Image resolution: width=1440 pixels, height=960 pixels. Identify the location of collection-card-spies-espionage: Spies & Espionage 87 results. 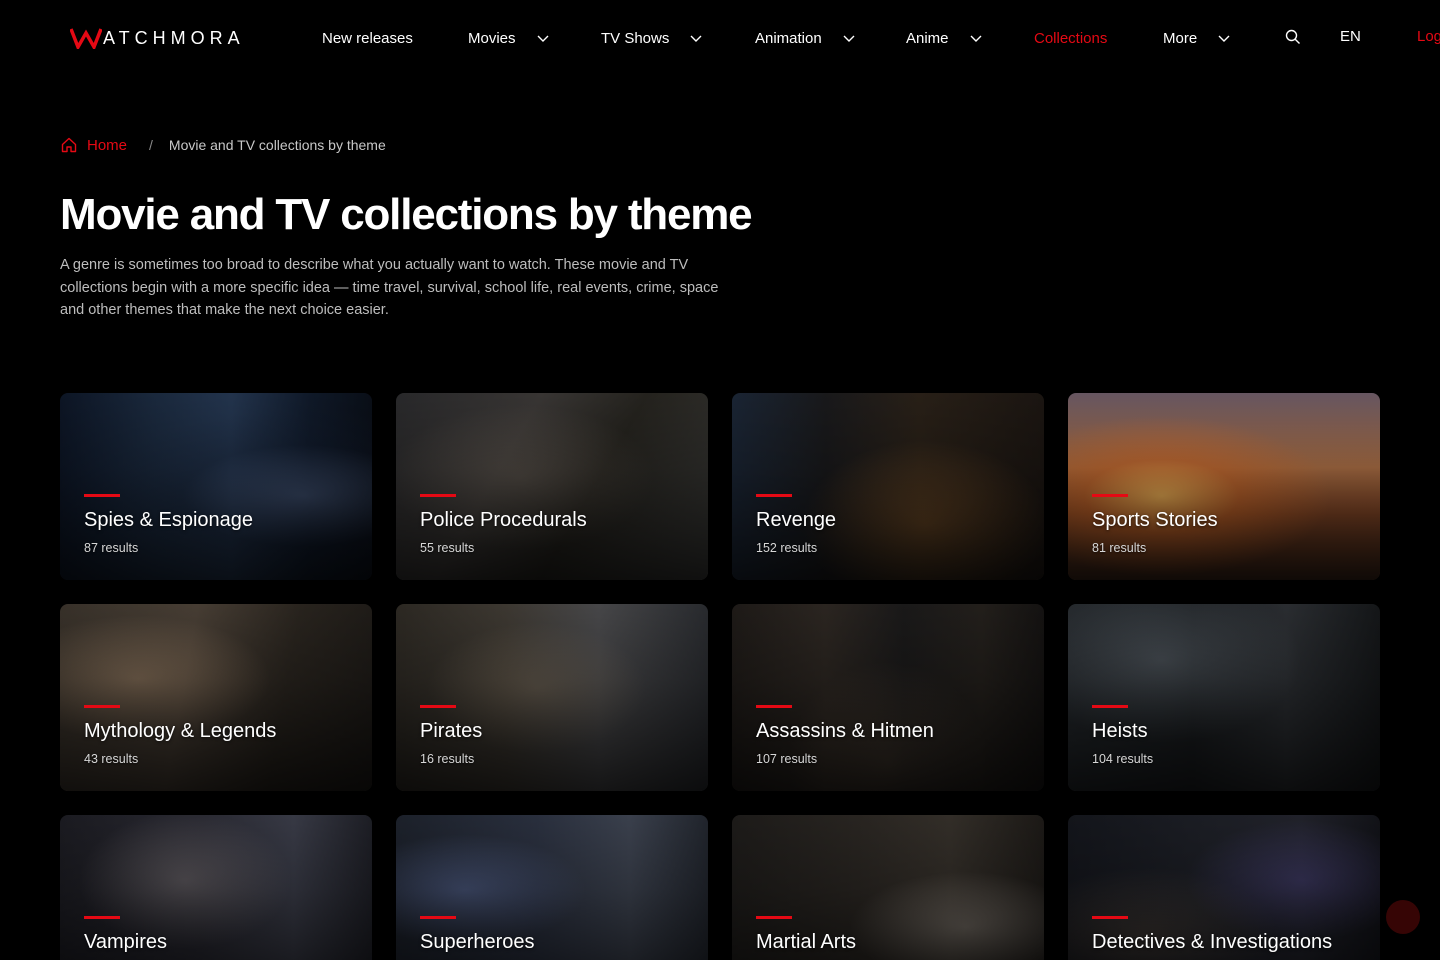
(216, 486).